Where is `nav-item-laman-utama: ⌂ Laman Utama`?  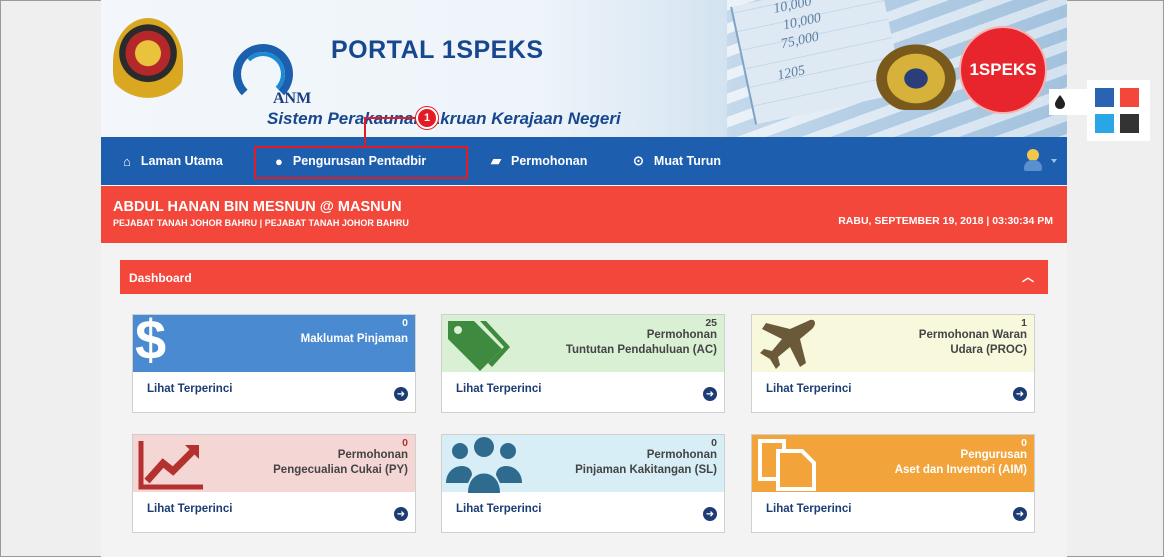
nav-item-laman-utama: ⌂ Laman Utama is located at coordinates (173, 161).